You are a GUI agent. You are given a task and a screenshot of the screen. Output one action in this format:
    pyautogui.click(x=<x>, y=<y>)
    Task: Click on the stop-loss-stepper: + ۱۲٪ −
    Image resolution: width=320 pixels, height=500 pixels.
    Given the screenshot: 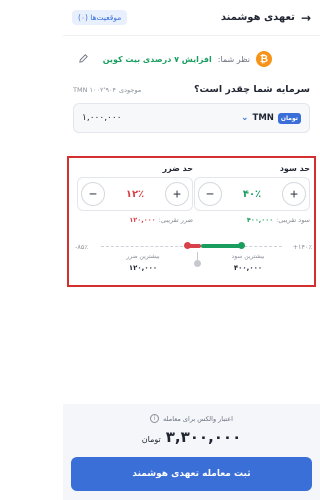 What is the action you would take?
    pyautogui.click(x=135, y=194)
    